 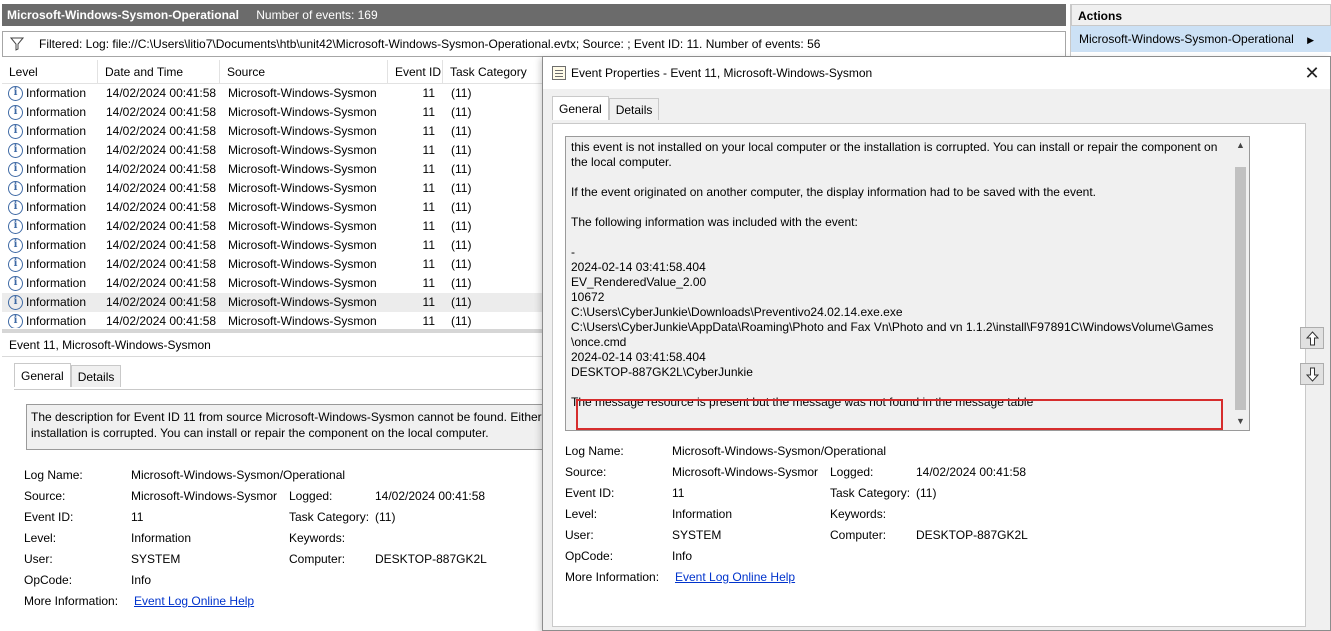 I want to click on event-details-tabs: General Details, so click(x=68, y=375).